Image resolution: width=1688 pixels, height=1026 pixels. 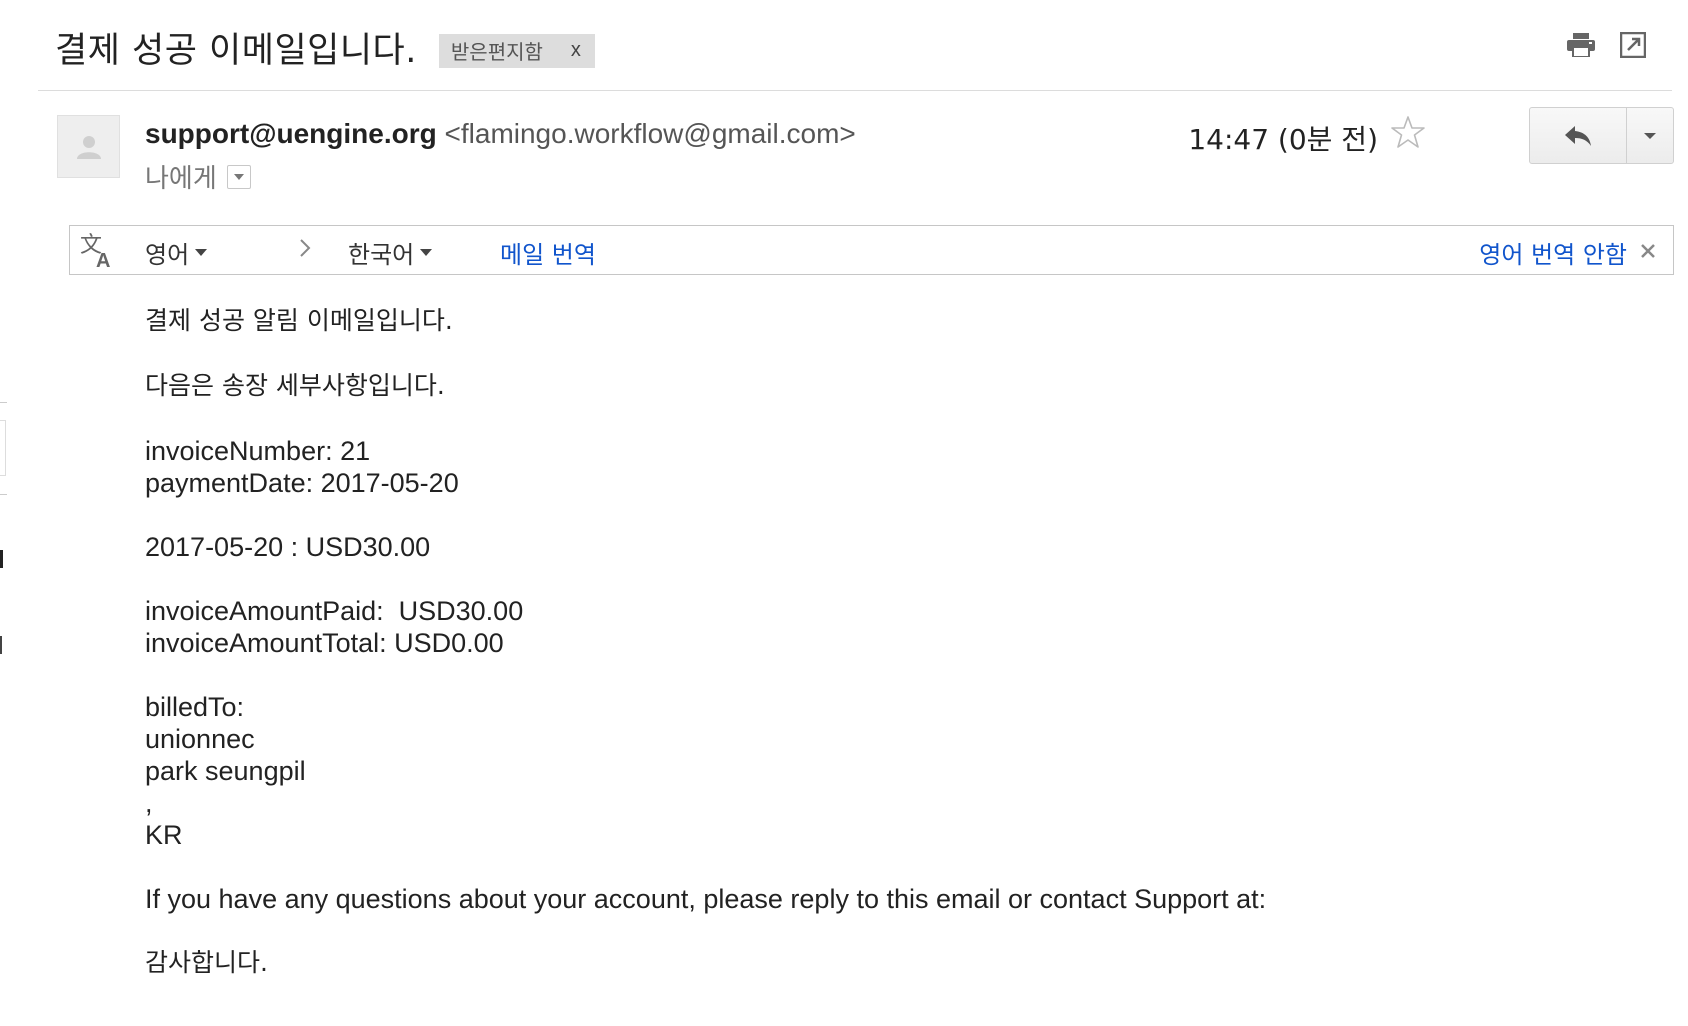 What do you see at coordinates (149, 803) in the screenshot?
I see `billed-comma: ,` at bounding box center [149, 803].